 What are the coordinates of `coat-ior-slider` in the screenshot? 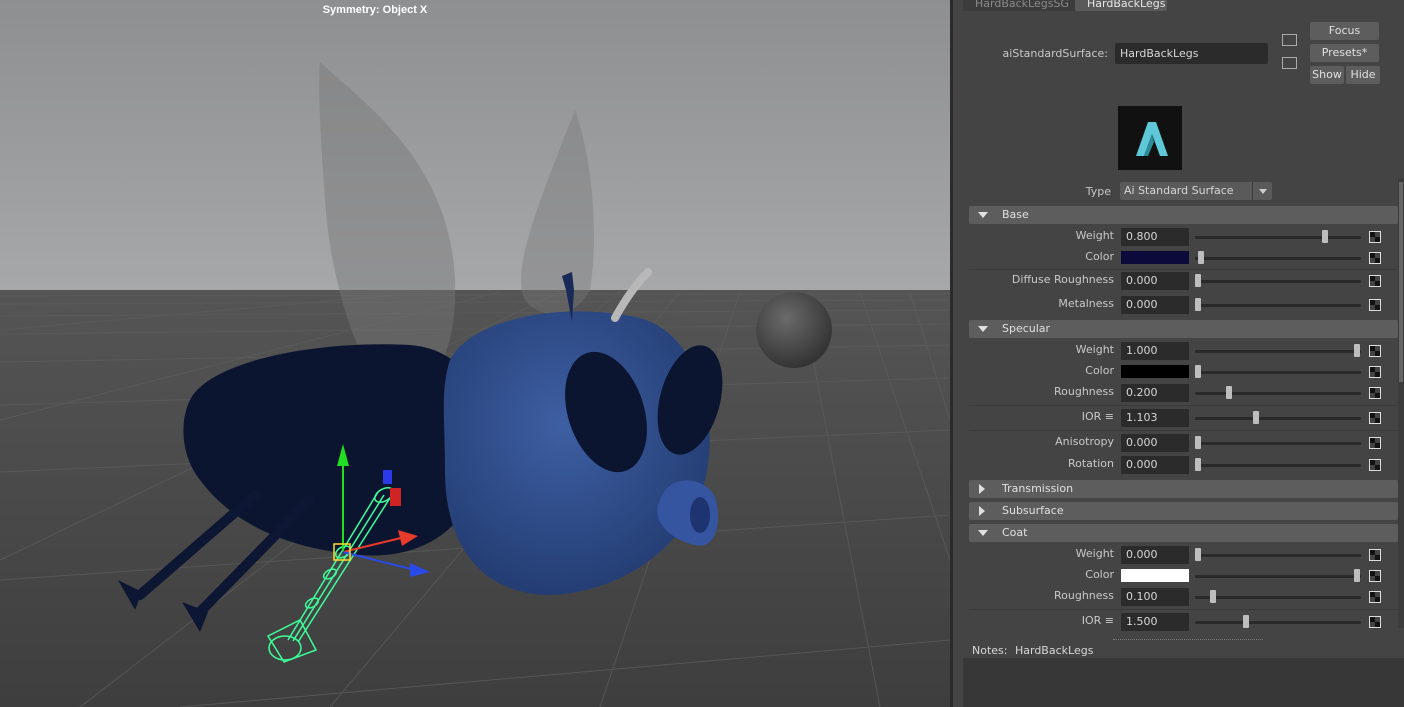 It's located at (1278, 622).